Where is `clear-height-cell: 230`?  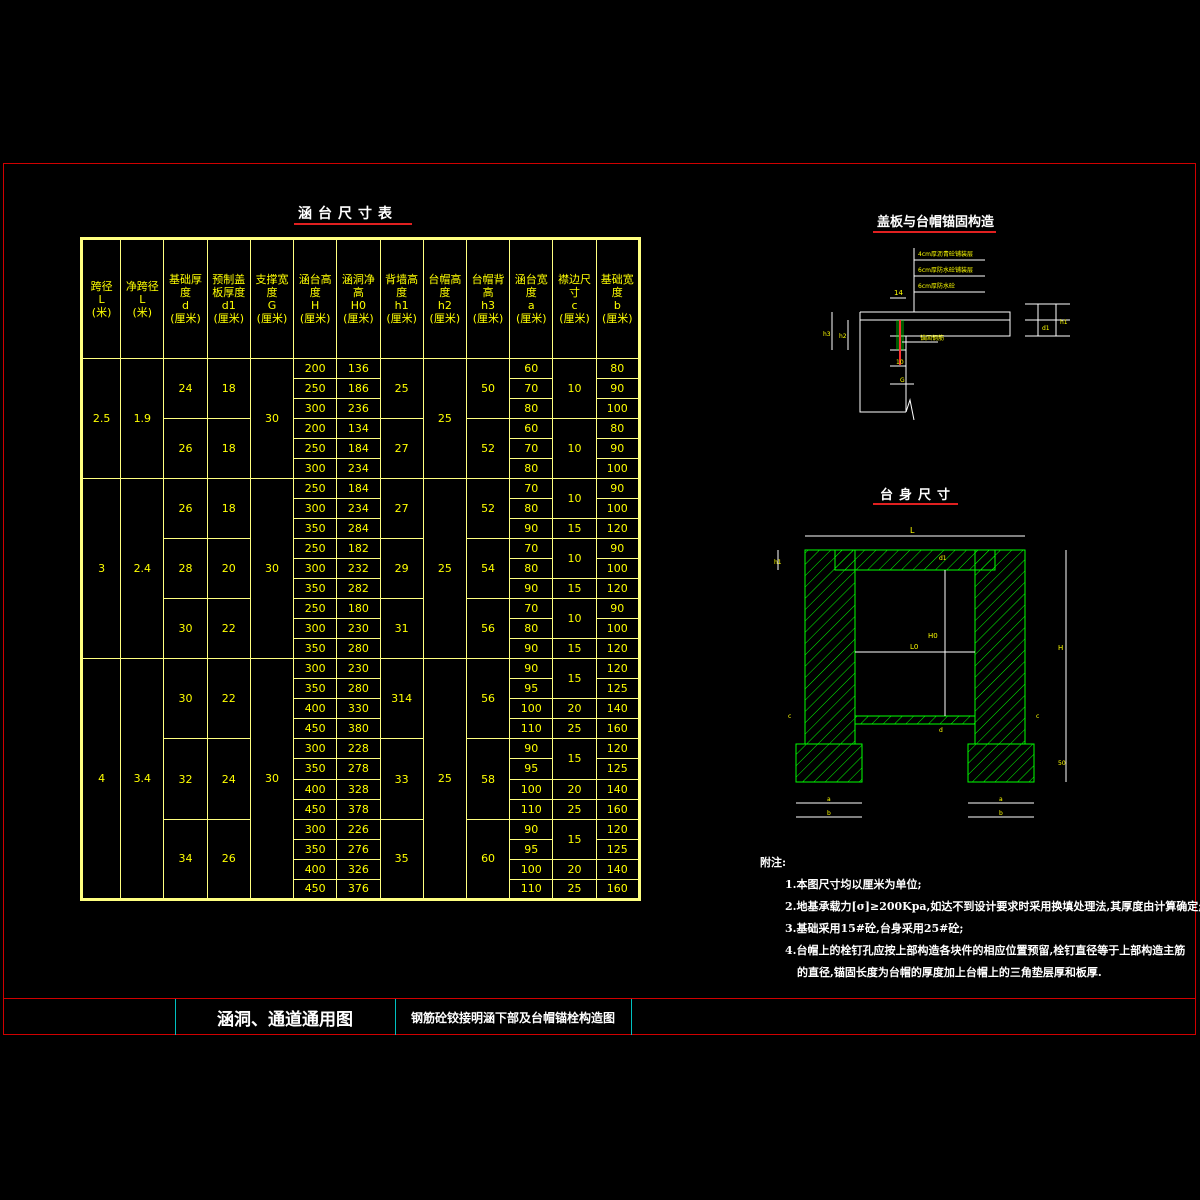
clear-height-cell: 230 is located at coordinates (358, 629).